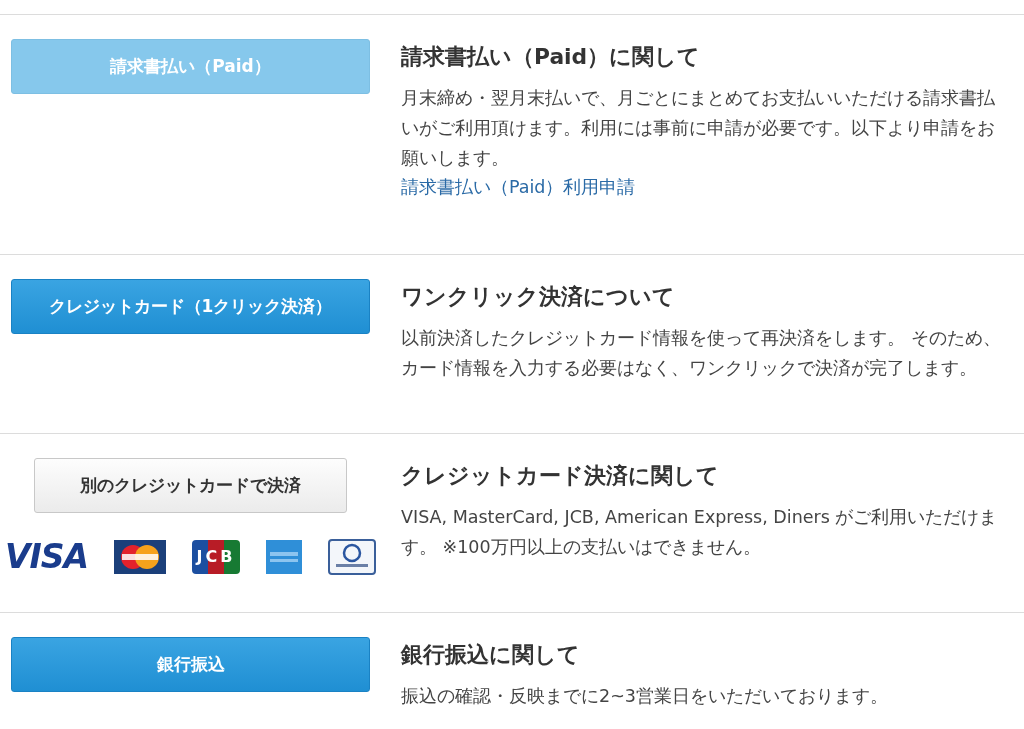  I want to click on description-text: VISA, MasterCard, JCB, American Express, Diners がご利用いただけます。 ※100万円以上の支払いはできません。, so click(700, 532).